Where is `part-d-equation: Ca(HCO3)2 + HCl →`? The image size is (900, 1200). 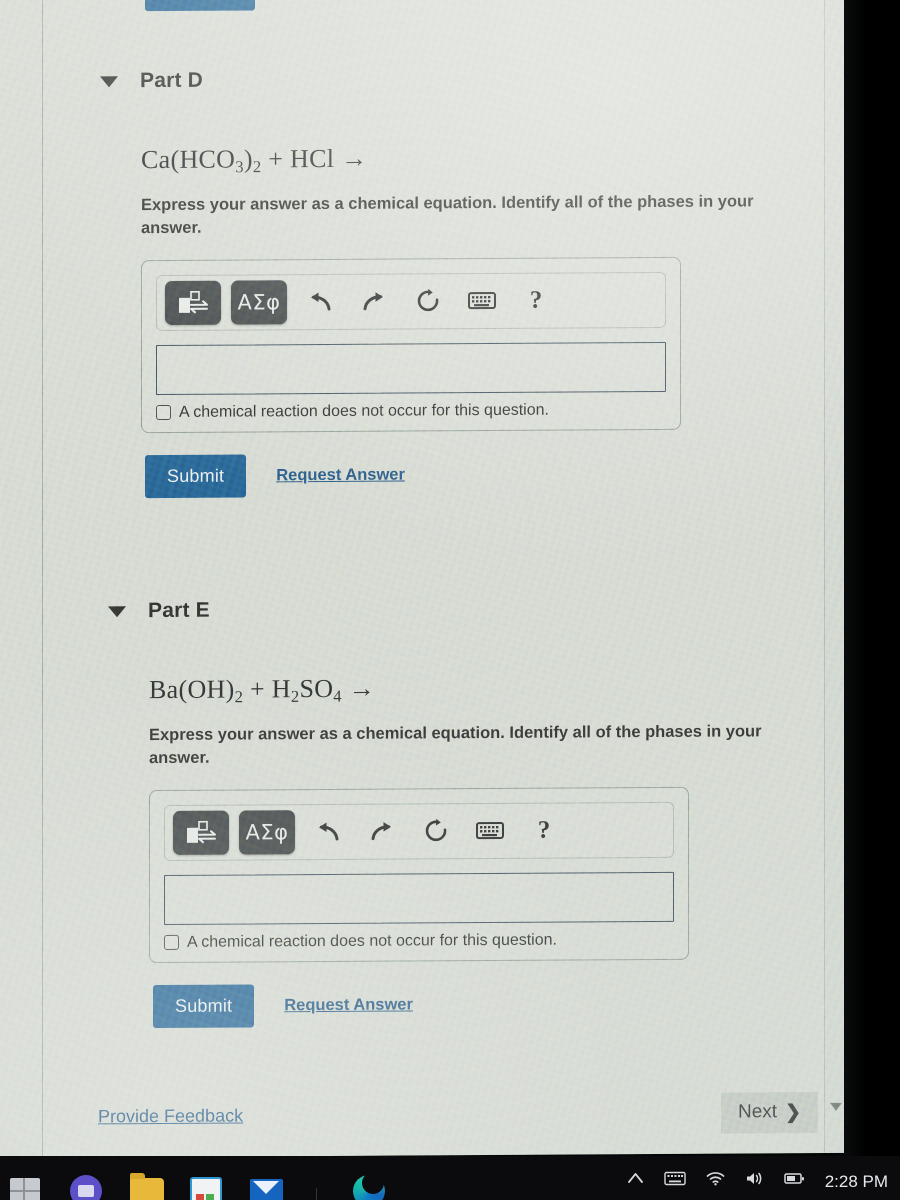 part-d-equation: Ca(HCO3)2 + HCl → is located at coordinates (254, 160).